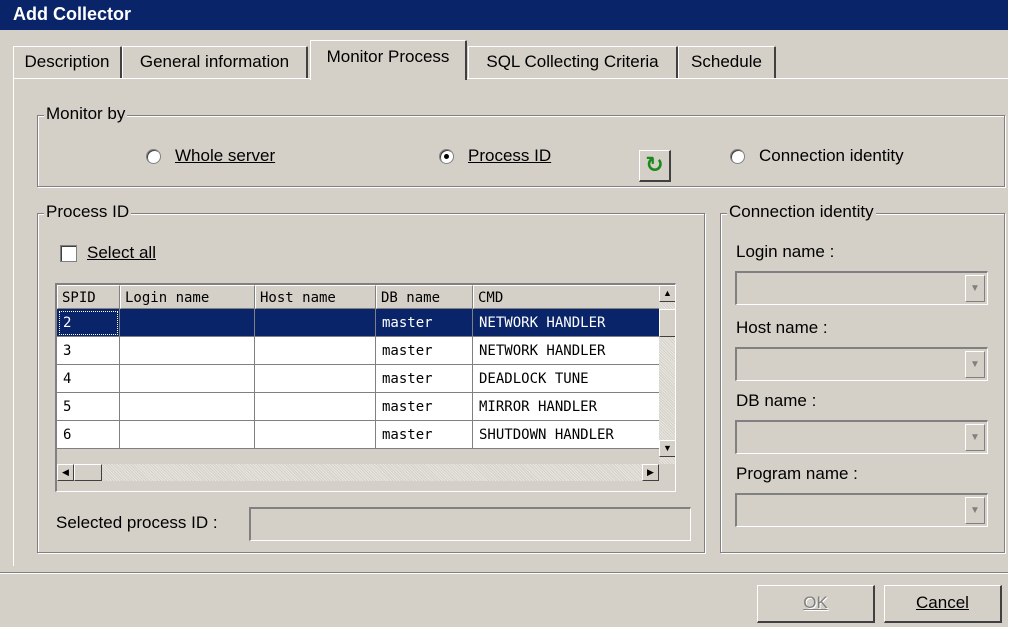 The width and height of the screenshot is (1026, 627). I want to click on refresh-button: ↻, so click(655, 166).